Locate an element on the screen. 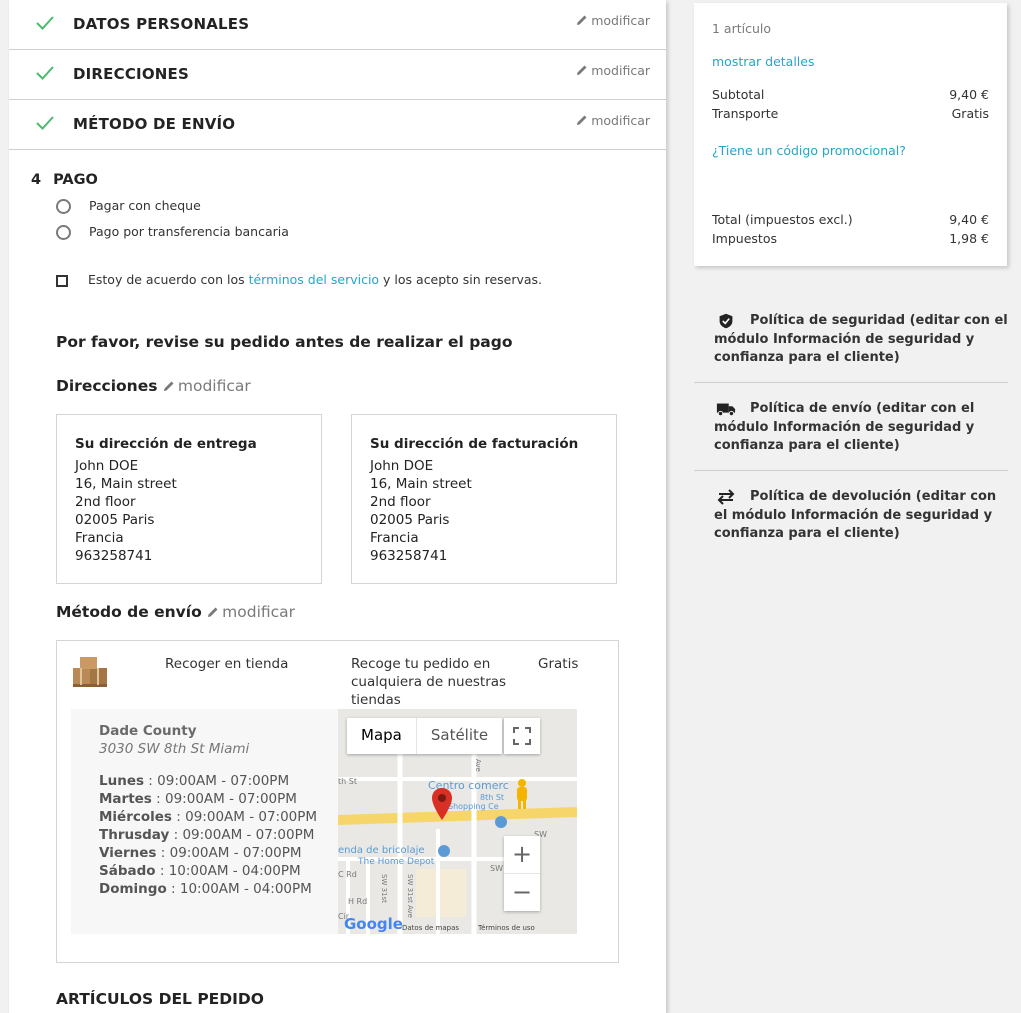 The image size is (1021, 1013). store-hours-row: Martes : 09:00AM - 07:00PM is located at coordinates (198, 799).